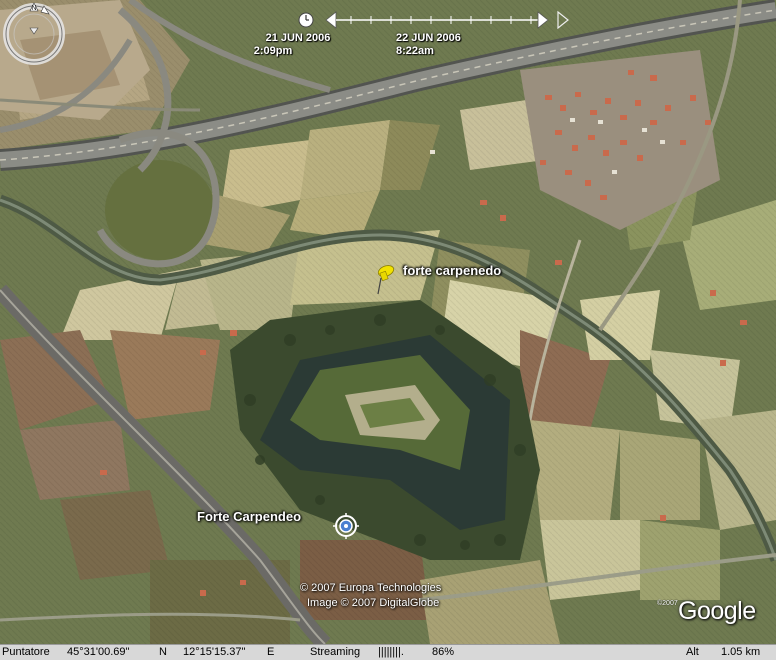 The image size is (776, 660). What do you see at coordinates (385, 279) in the screenshot?
I see `pushpin-icon` at bounding box center [385, 279].